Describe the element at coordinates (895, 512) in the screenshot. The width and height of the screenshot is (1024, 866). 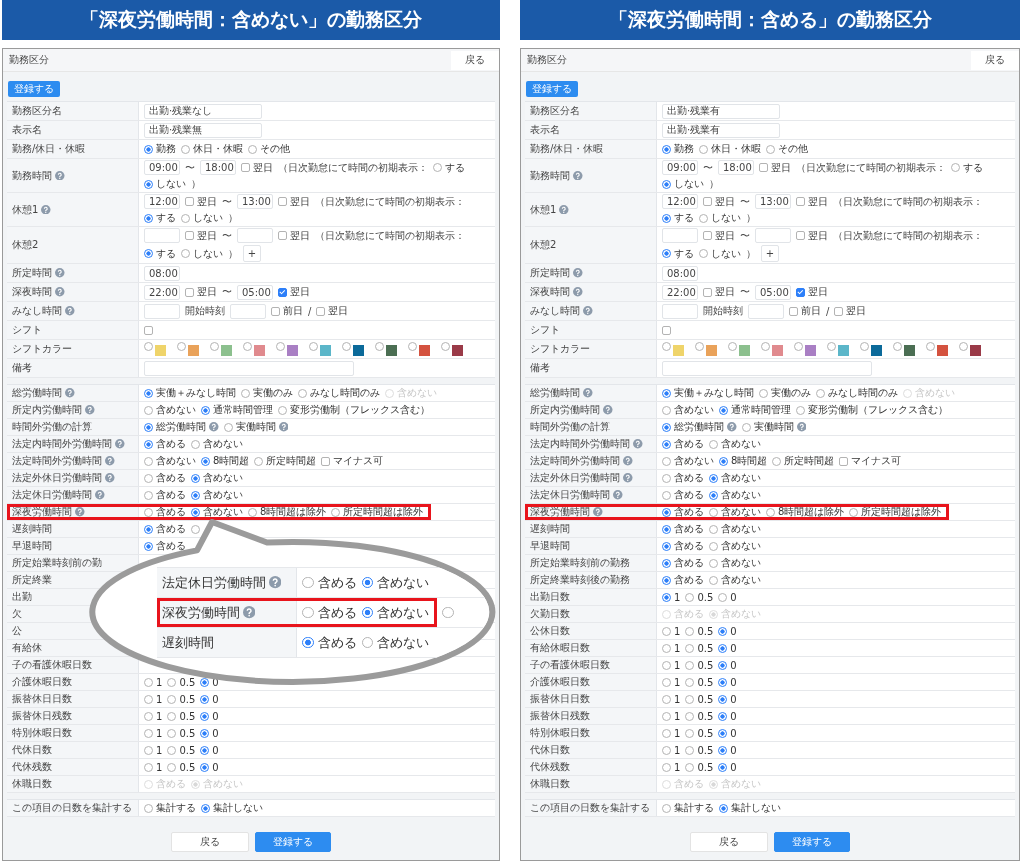
I see `radio-button: 所定時間超は除外` at that location.